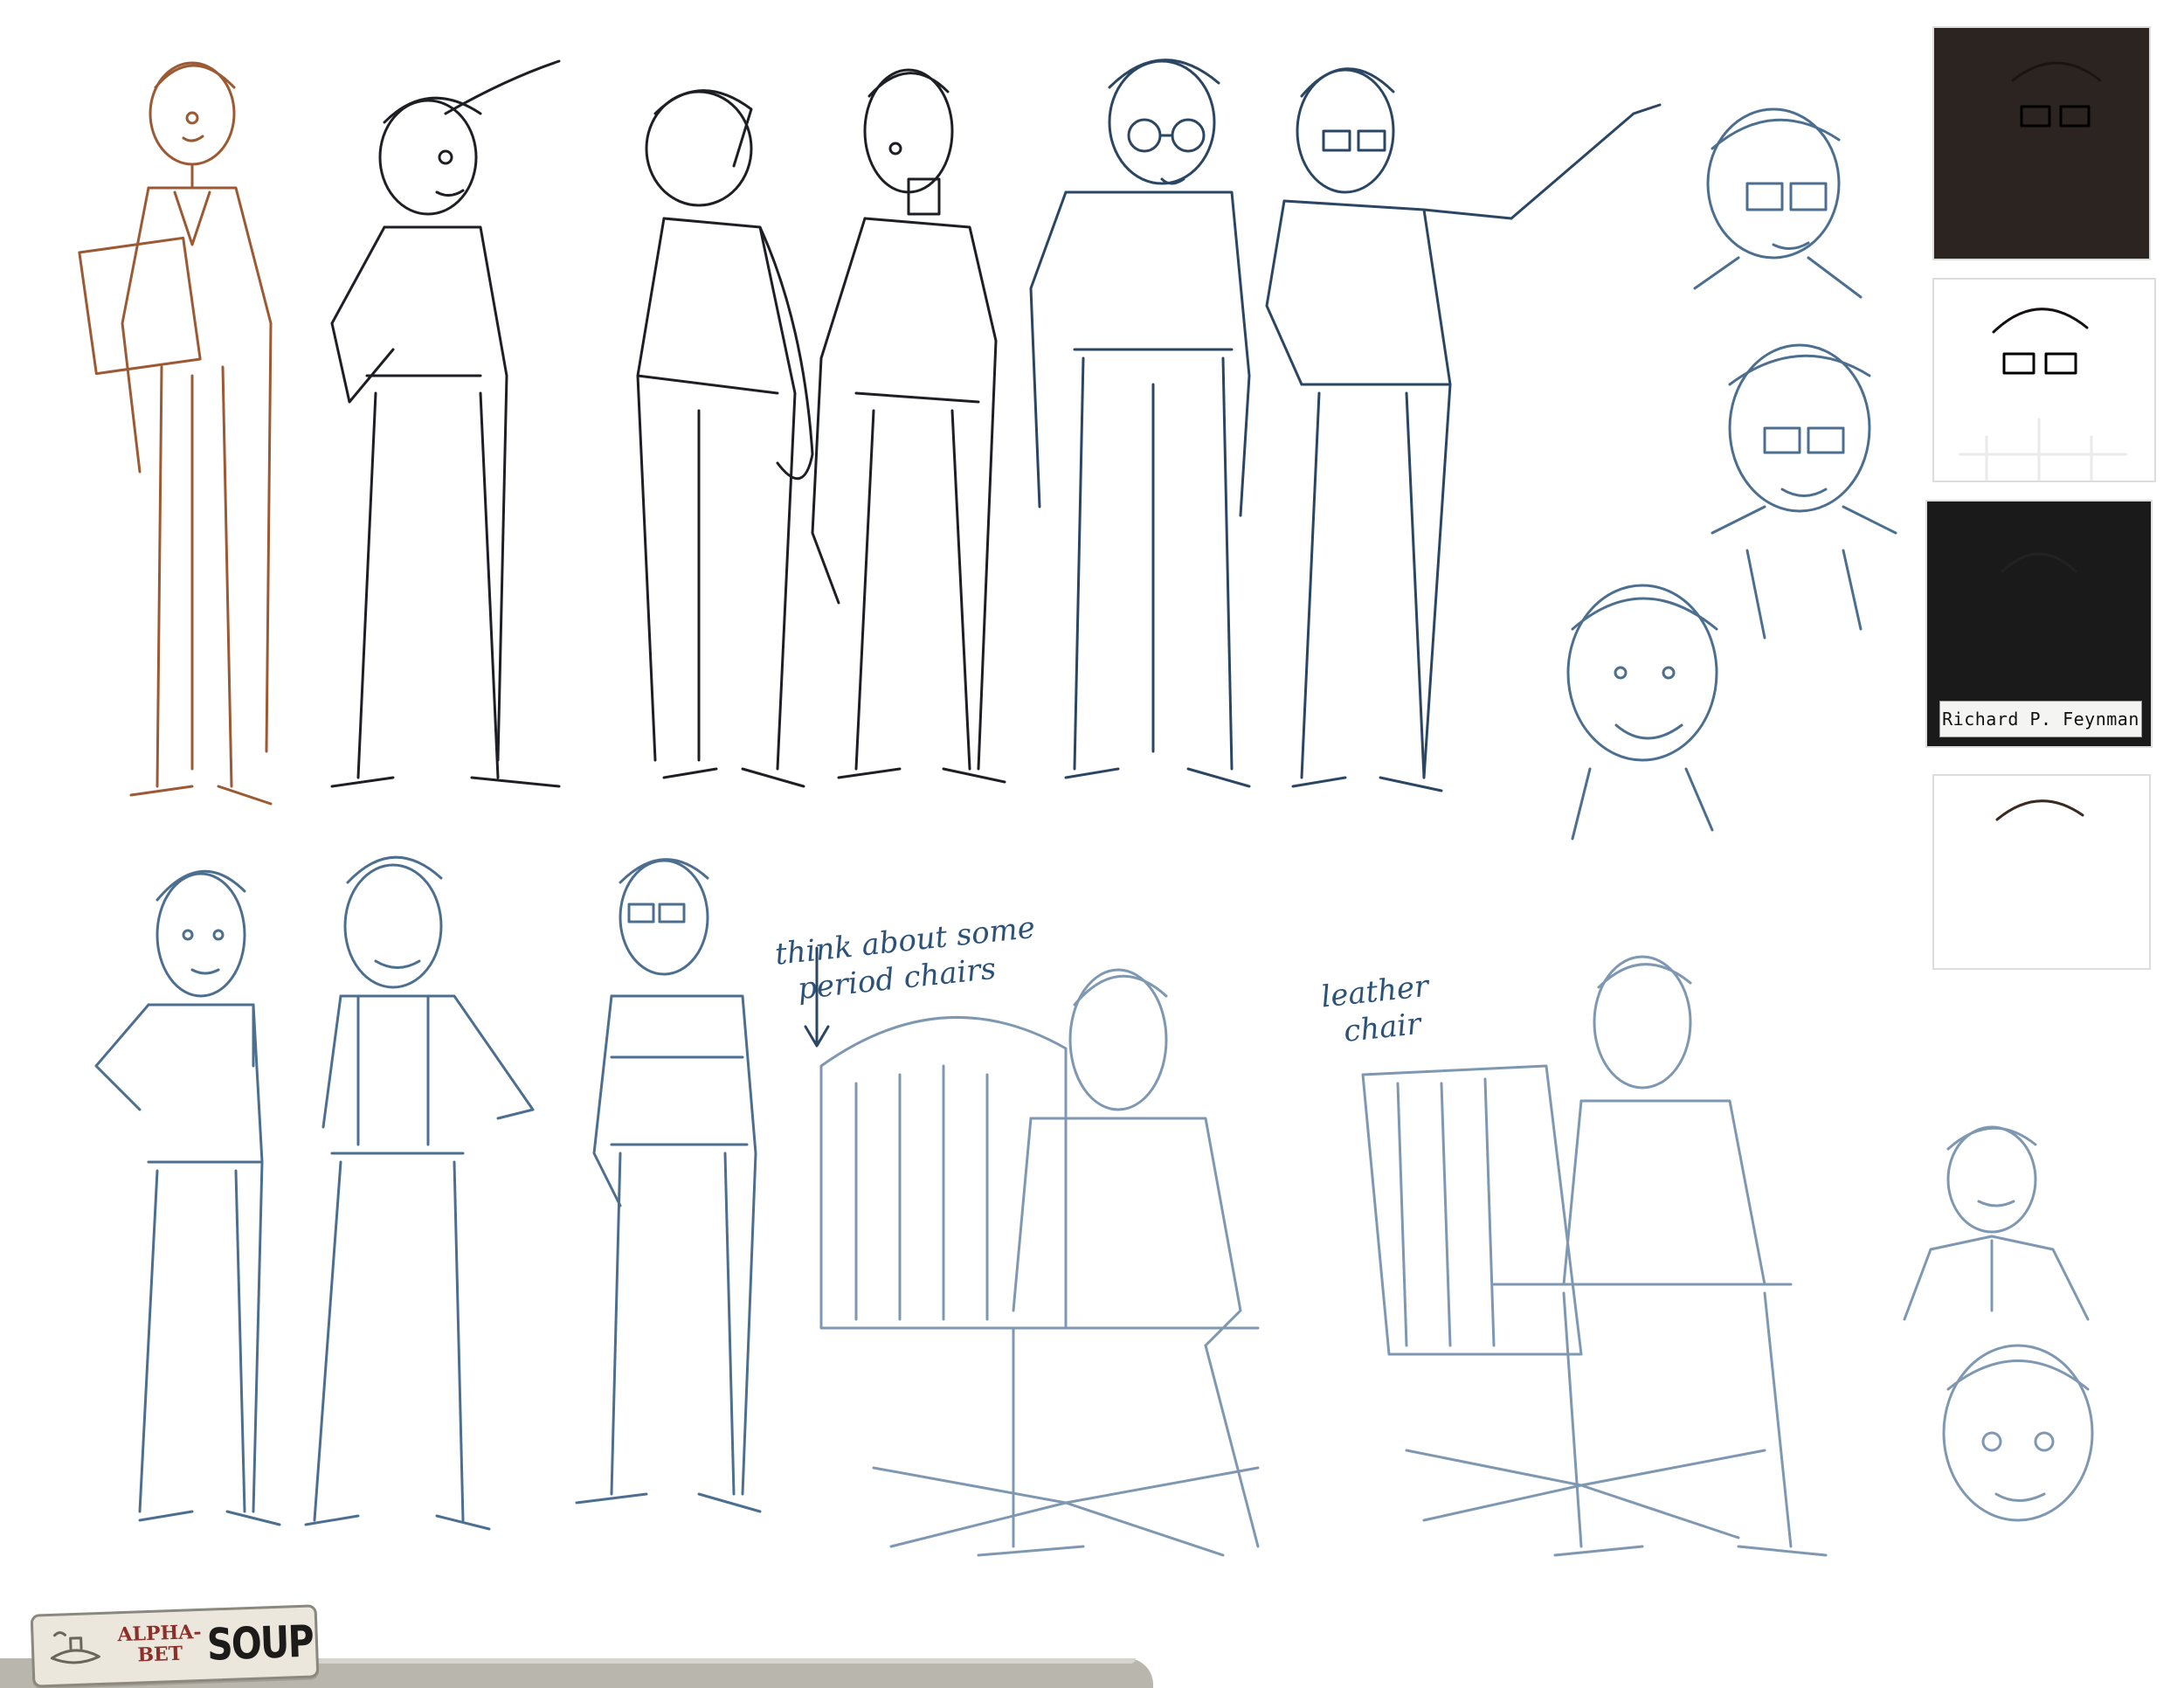 The height and width of the screenshot is (1688, 2184). I want to click on reference-photo-feynman: Richard P. Feynman, so click(2039, 624).